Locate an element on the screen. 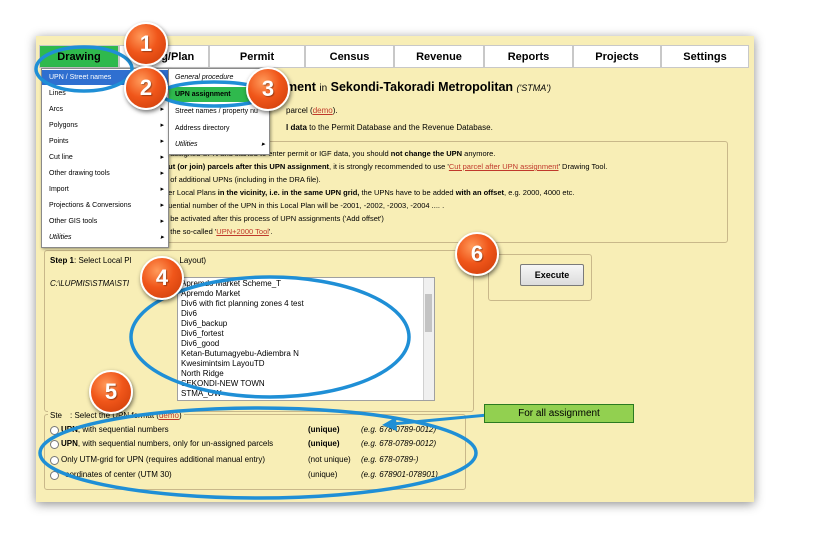 This screenshot has width=814, height=538. annotation-number-1: 1 is located at coordinates (146, 44).